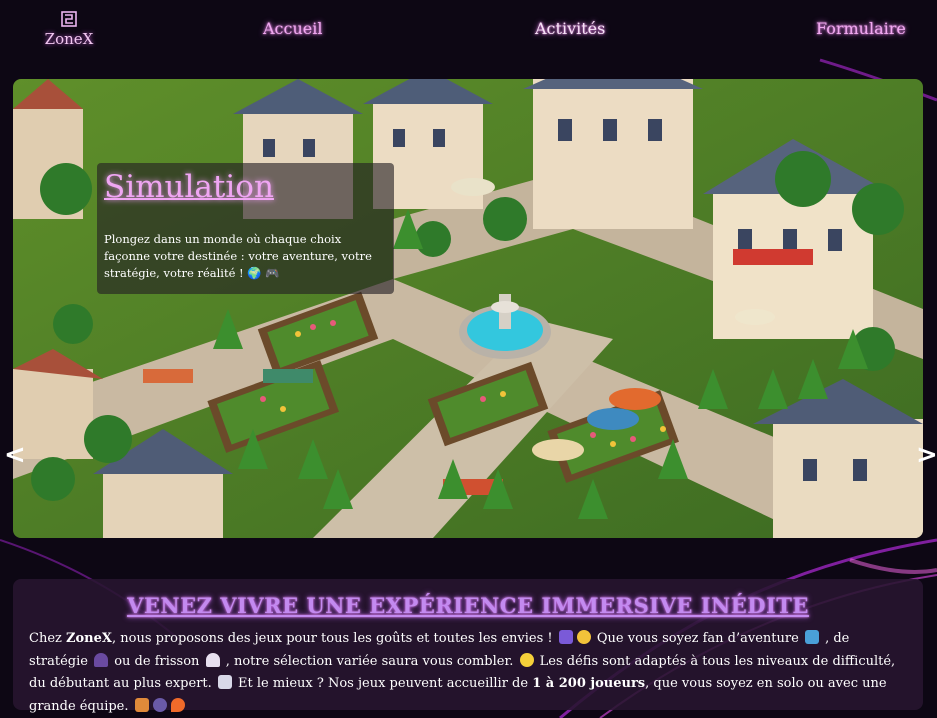  I want to click on lightbulb-icon, so click(526, 659).